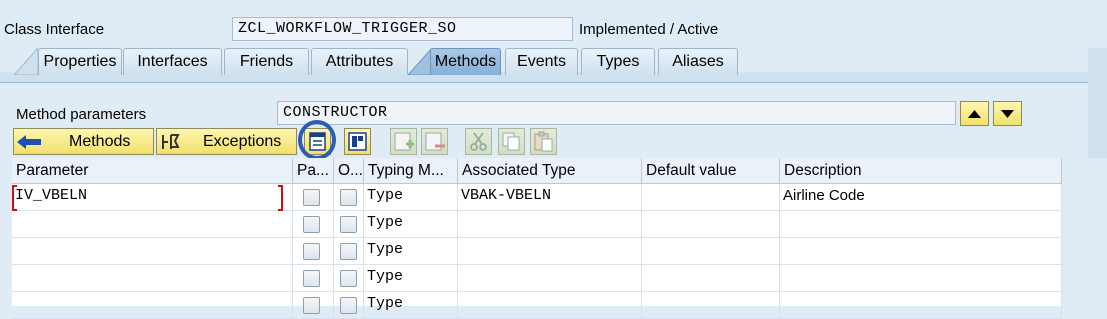 This screenshot has width=1107, height=319. Describe the element at coordinates (266, 61) in the screenshot. I see `tab-friends: Friends` at that location.